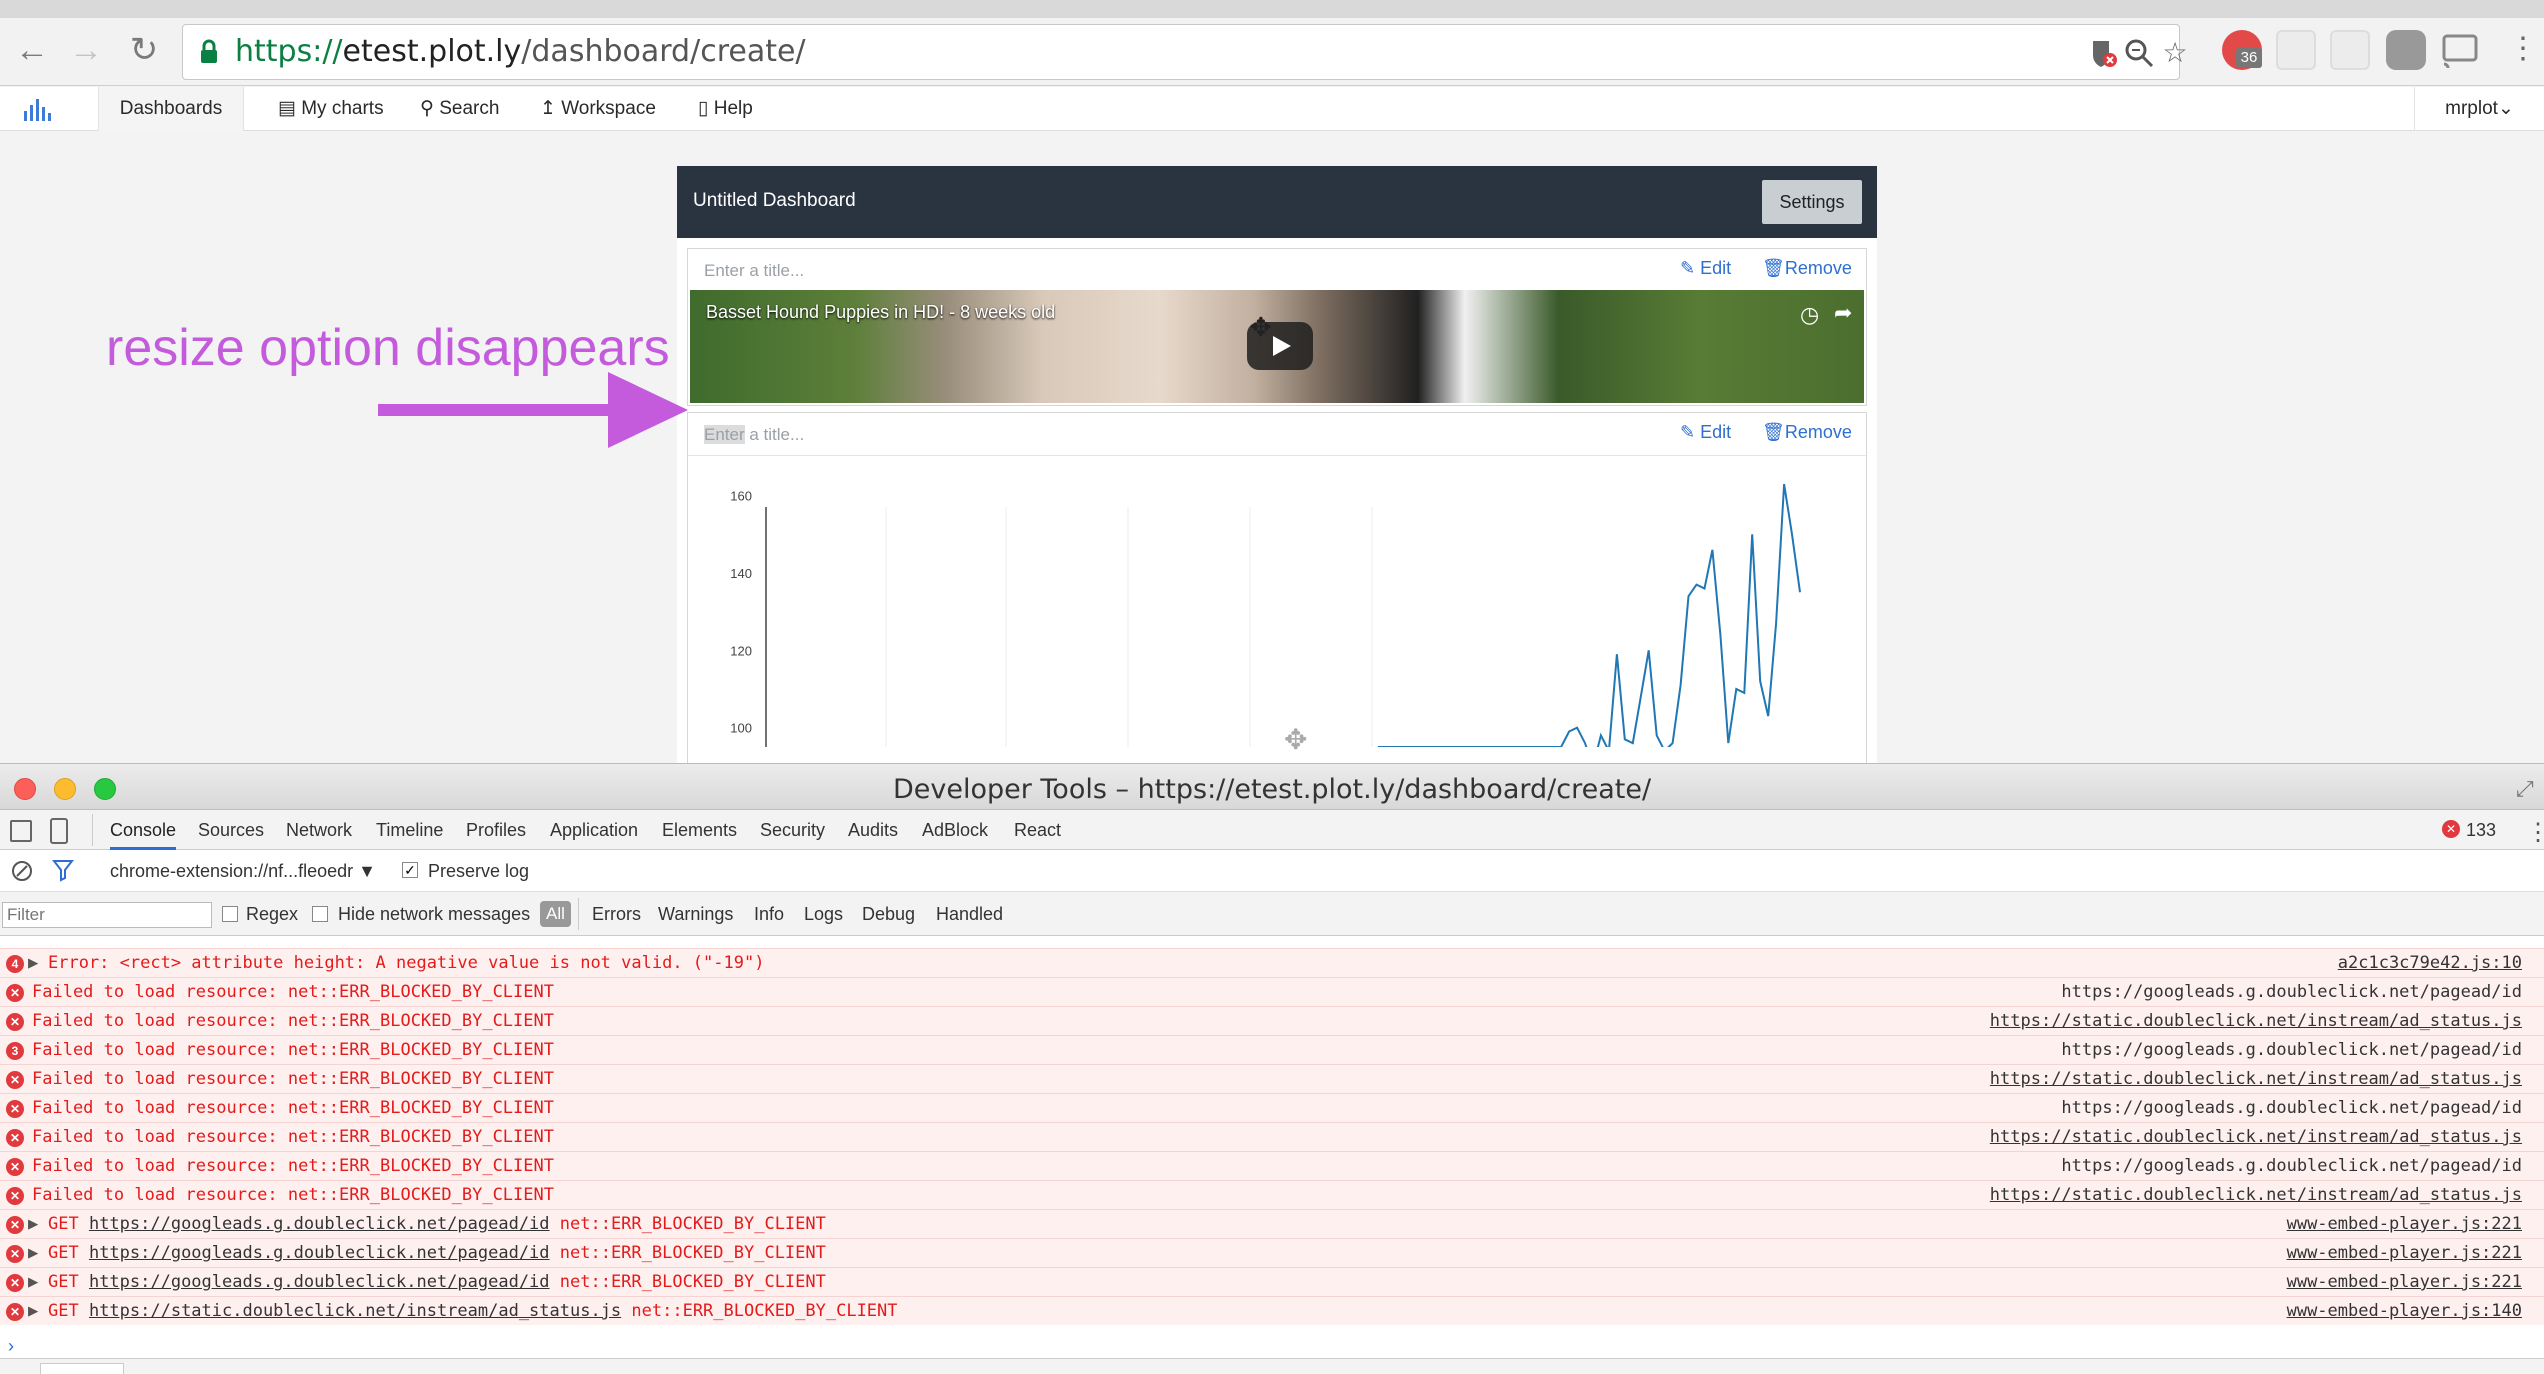 The image size is (2544, 1374). I want to click on level-info: Info, so click(769, 914).